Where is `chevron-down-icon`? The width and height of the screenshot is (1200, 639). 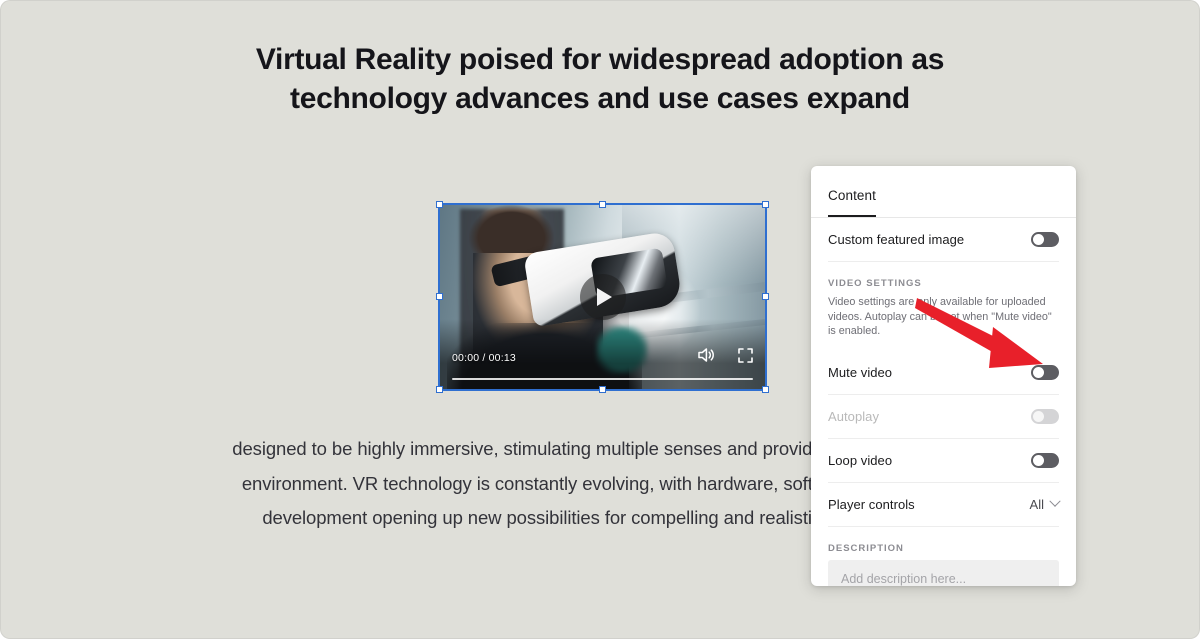
chevron-down-icon is located at coordinates (1055, 501).